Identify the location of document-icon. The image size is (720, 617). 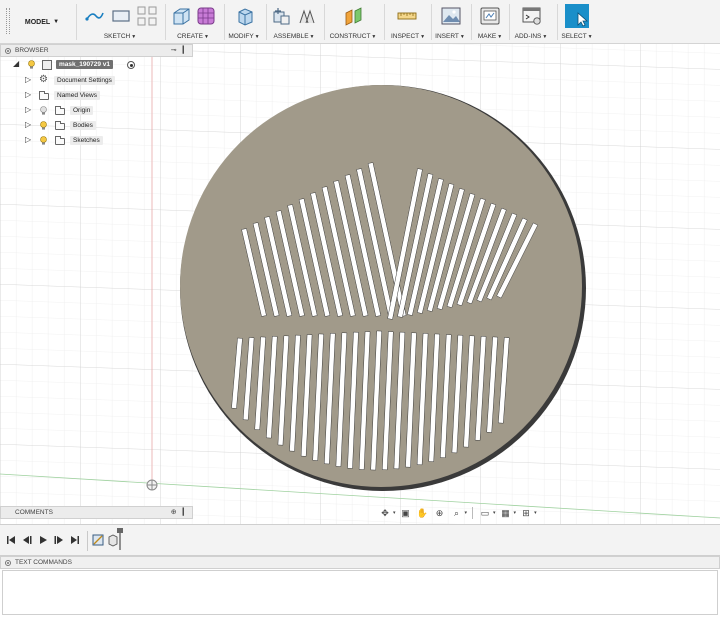
(47, 65).